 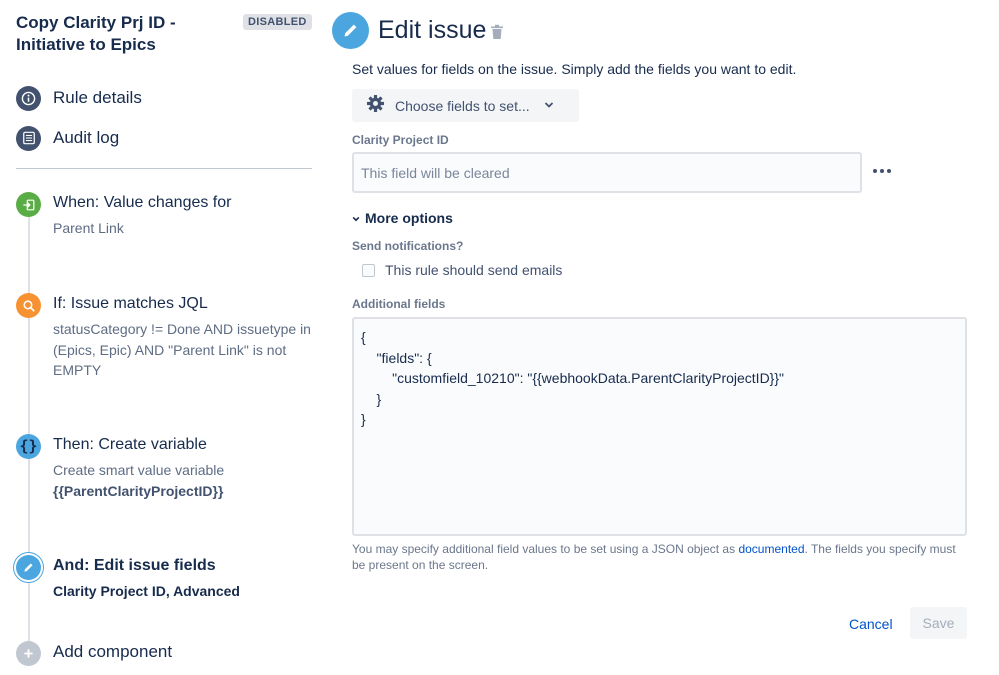 I want to click on send-emails-checkbox, so click(x=368, y=270).